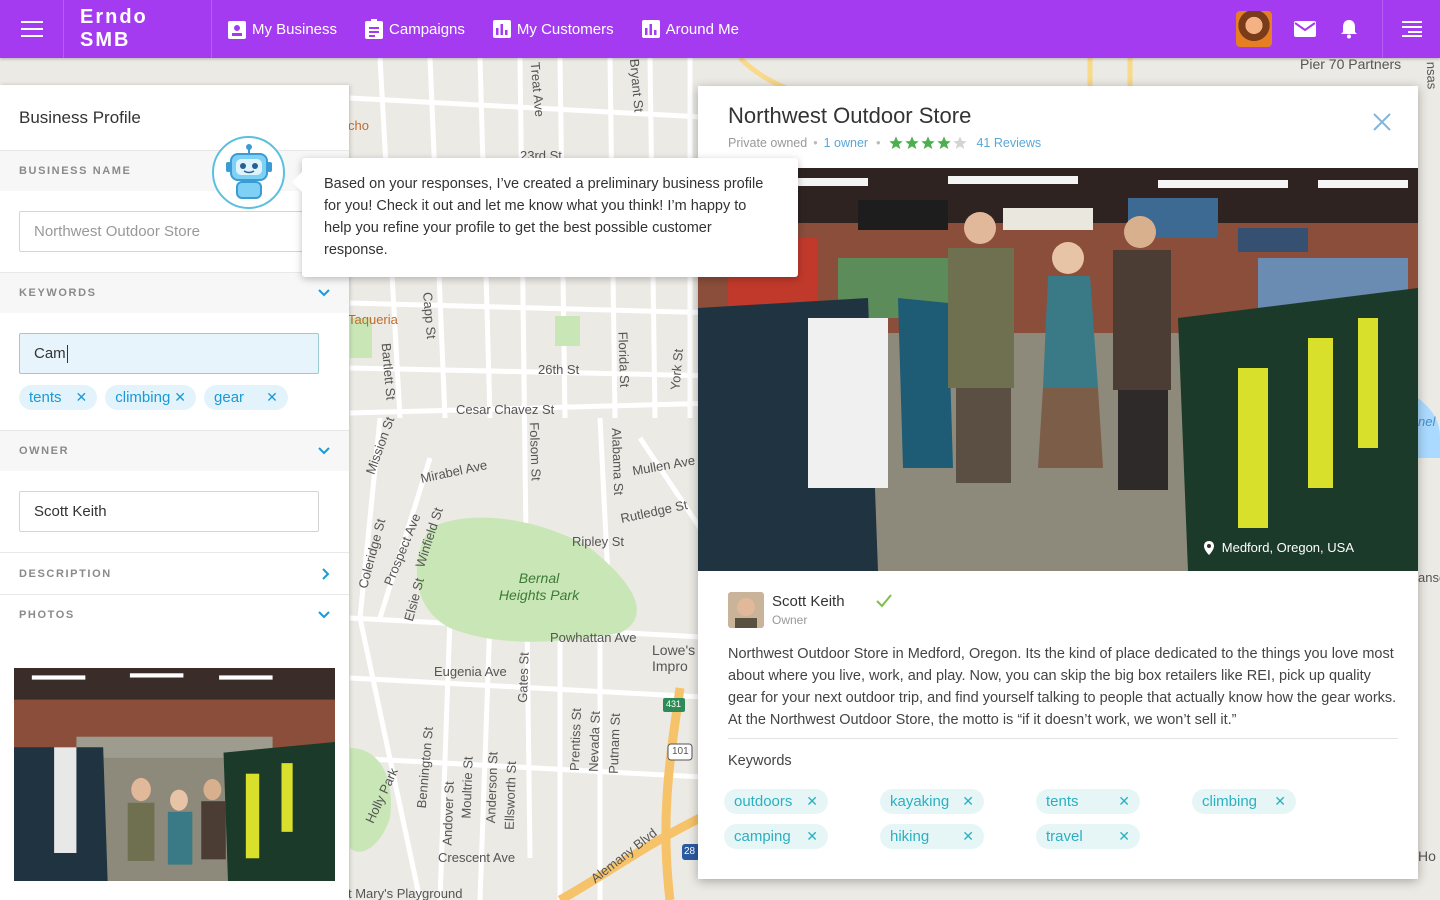 This screenshot has width=1440, height=900. Describe the element at coordinates (1411, 29) in the screenshot. I see `side-menu-icon` at that location.